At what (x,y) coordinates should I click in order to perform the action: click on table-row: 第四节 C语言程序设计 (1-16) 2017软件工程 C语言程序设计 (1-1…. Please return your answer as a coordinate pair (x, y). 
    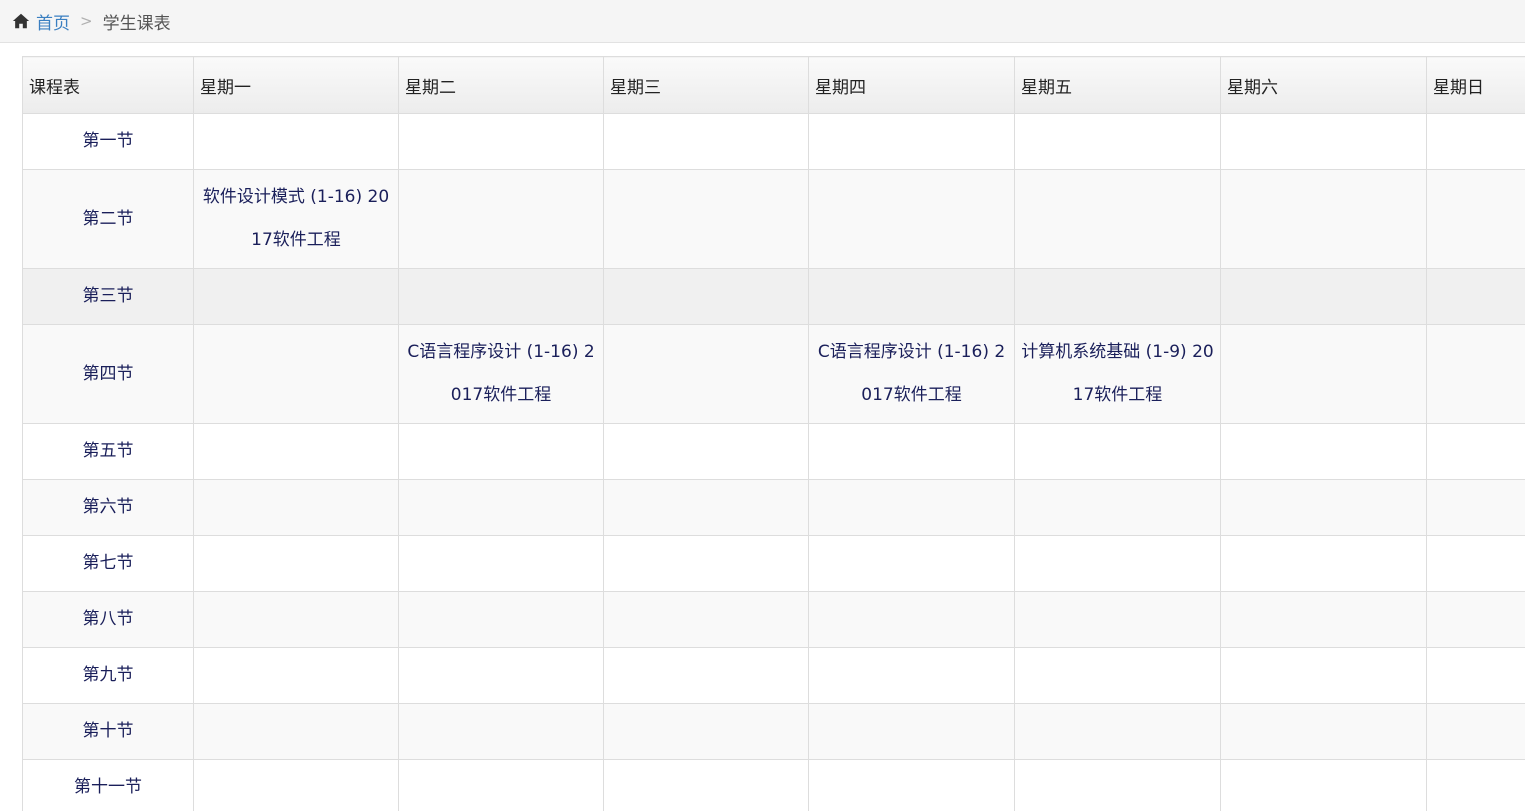
    Looking at the image, I should click on (773, 374).